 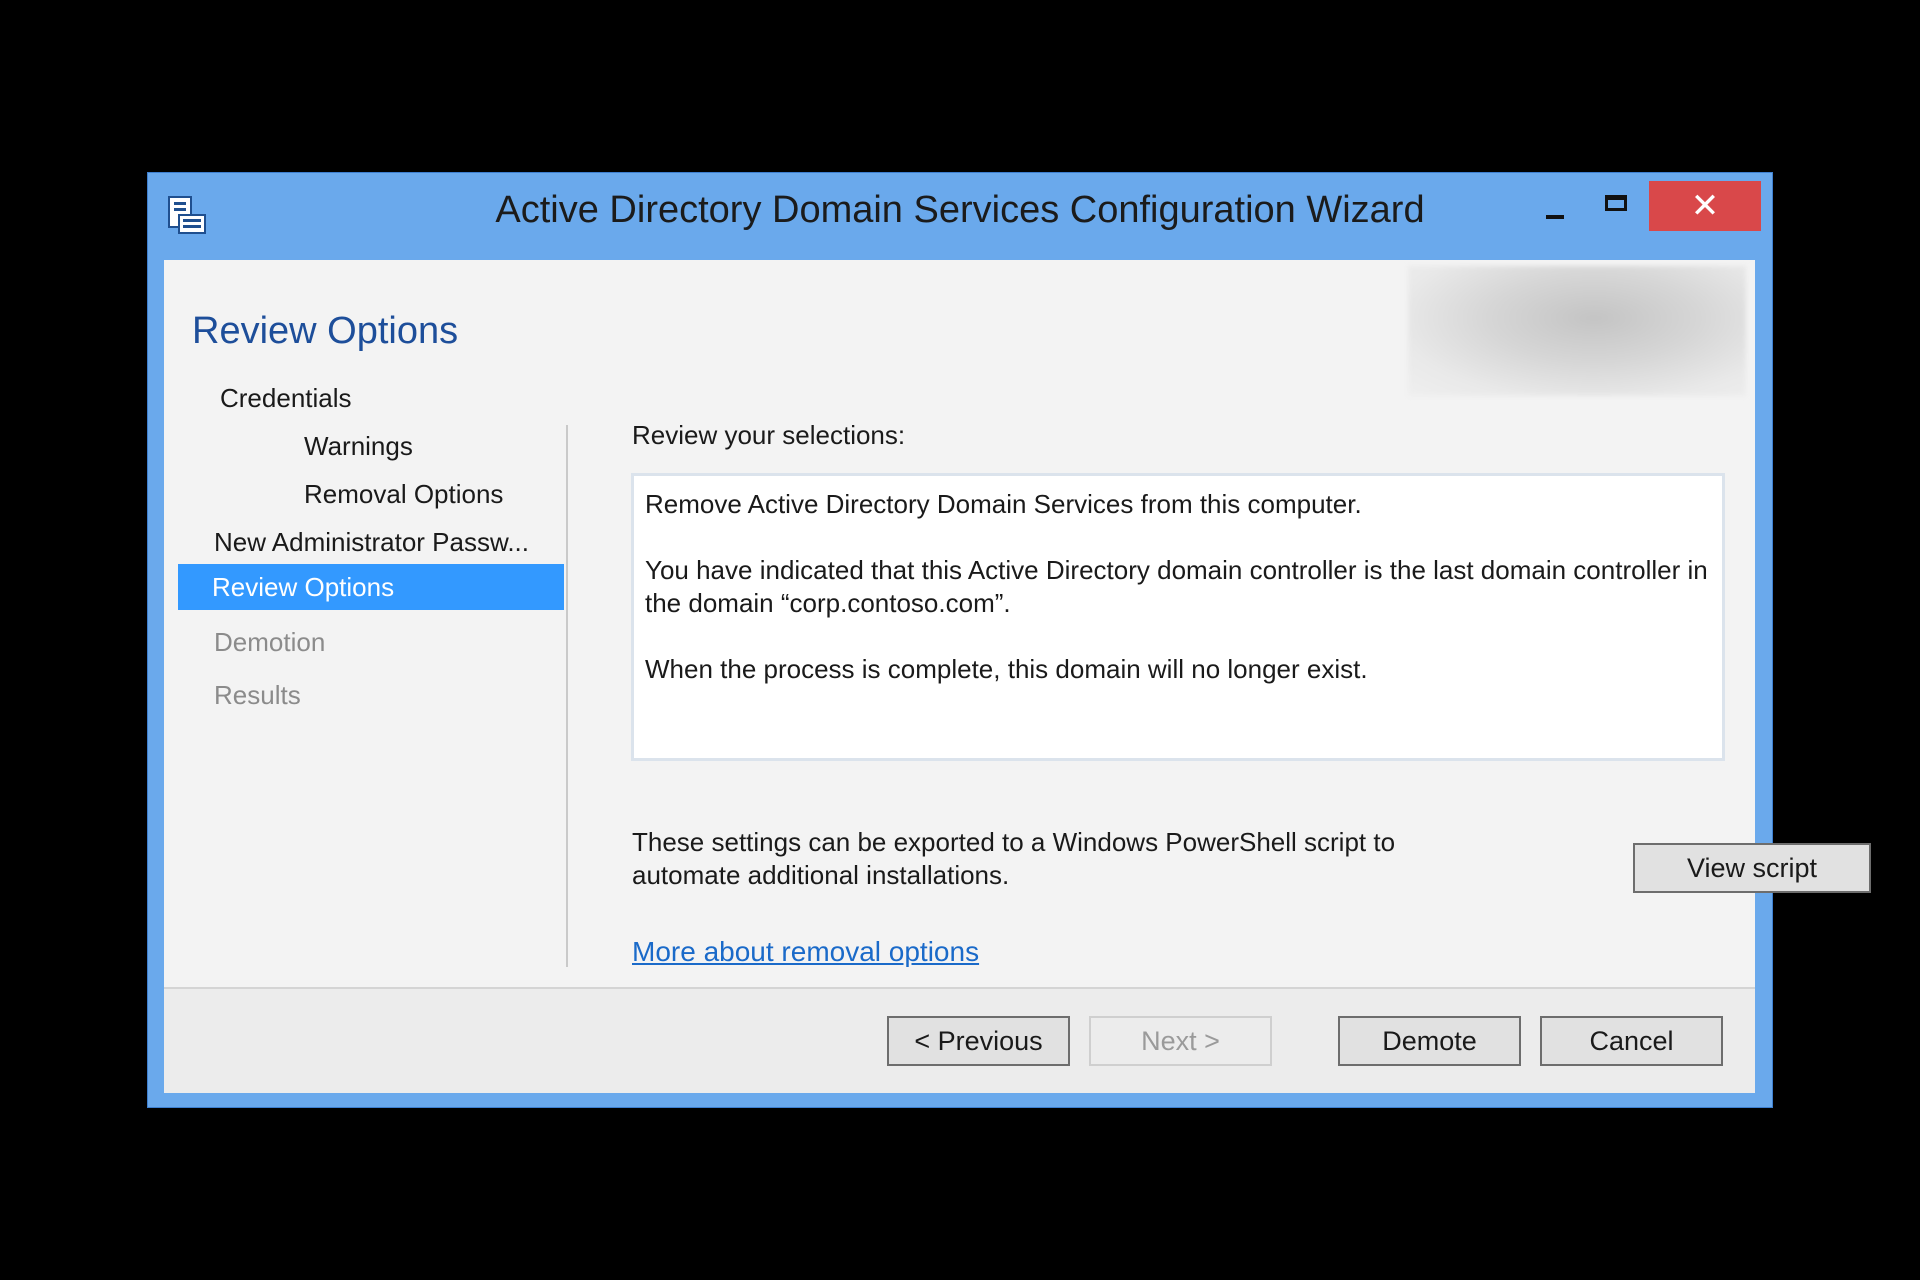 What do you see at coordinates (567, 696) in the screenshot?
I see `nav-divider` at bounding box center [567, 696].